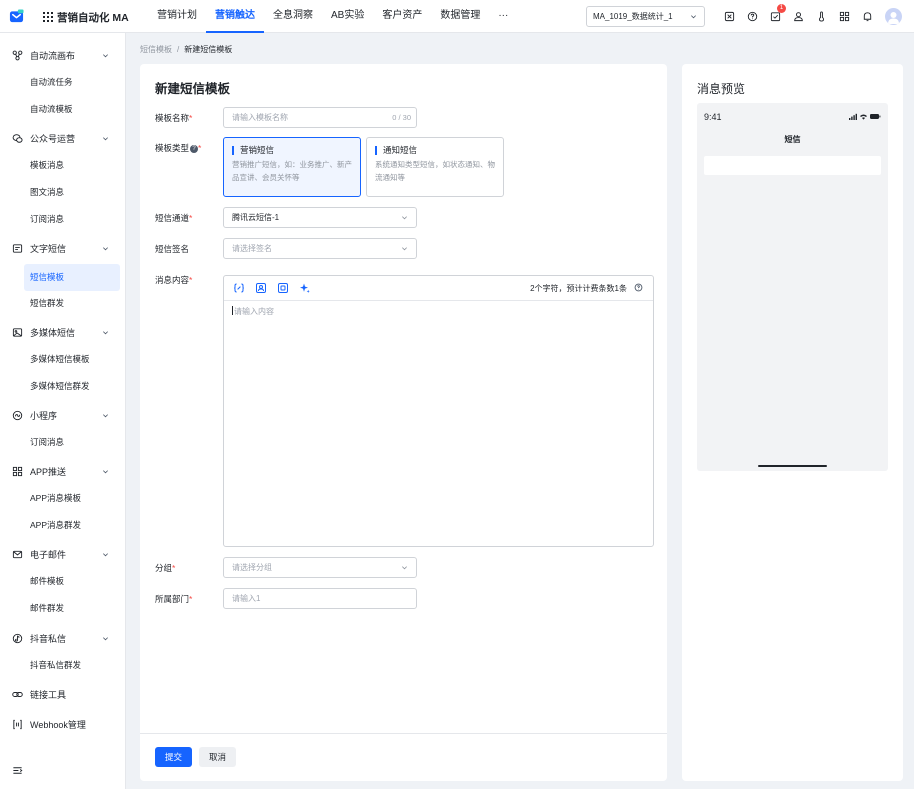  What do you see at coordinates (17, 55) in the screenshot?
I see `flow-icon` at bounding box center [17, 55].